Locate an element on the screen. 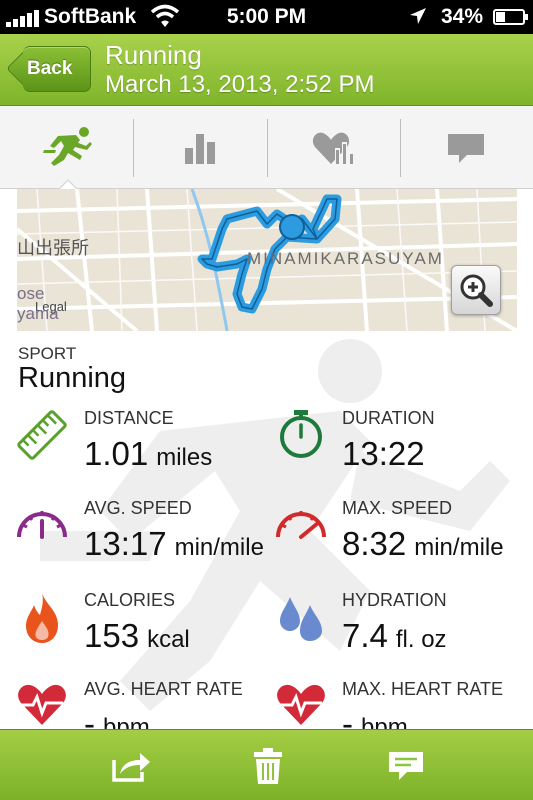  calories-label: CALORIES is located at coordinates (130, 600).